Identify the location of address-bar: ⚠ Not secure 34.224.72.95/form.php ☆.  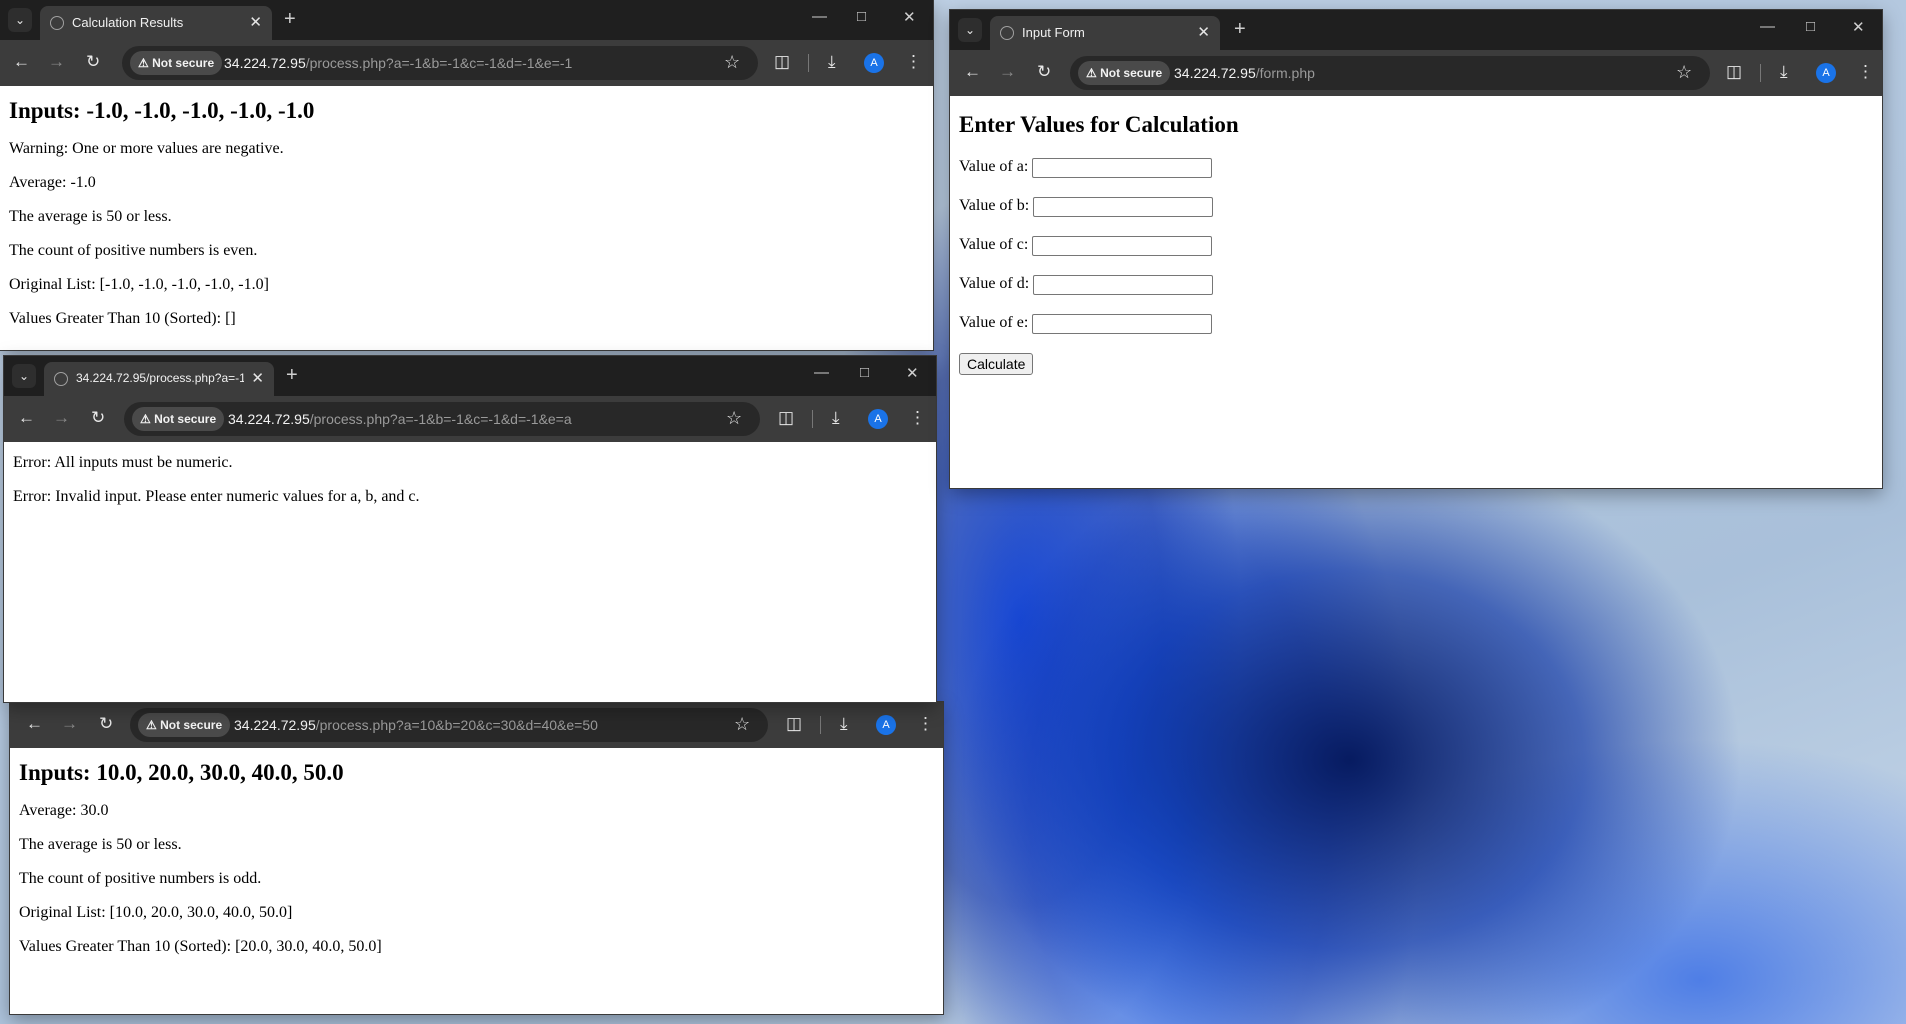
(1390, 73).